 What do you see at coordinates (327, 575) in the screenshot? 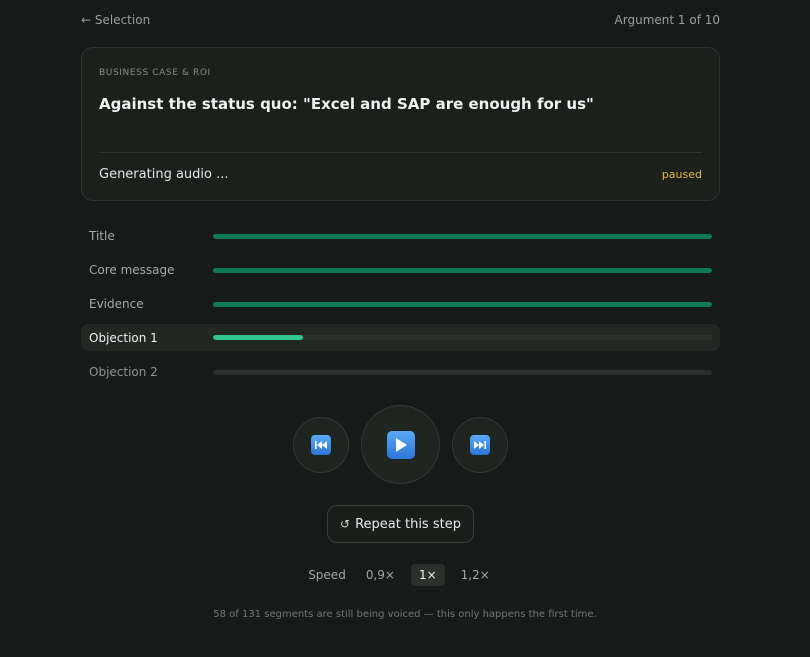
I see `speed-label: Speed` at bounding box center [327, 575].